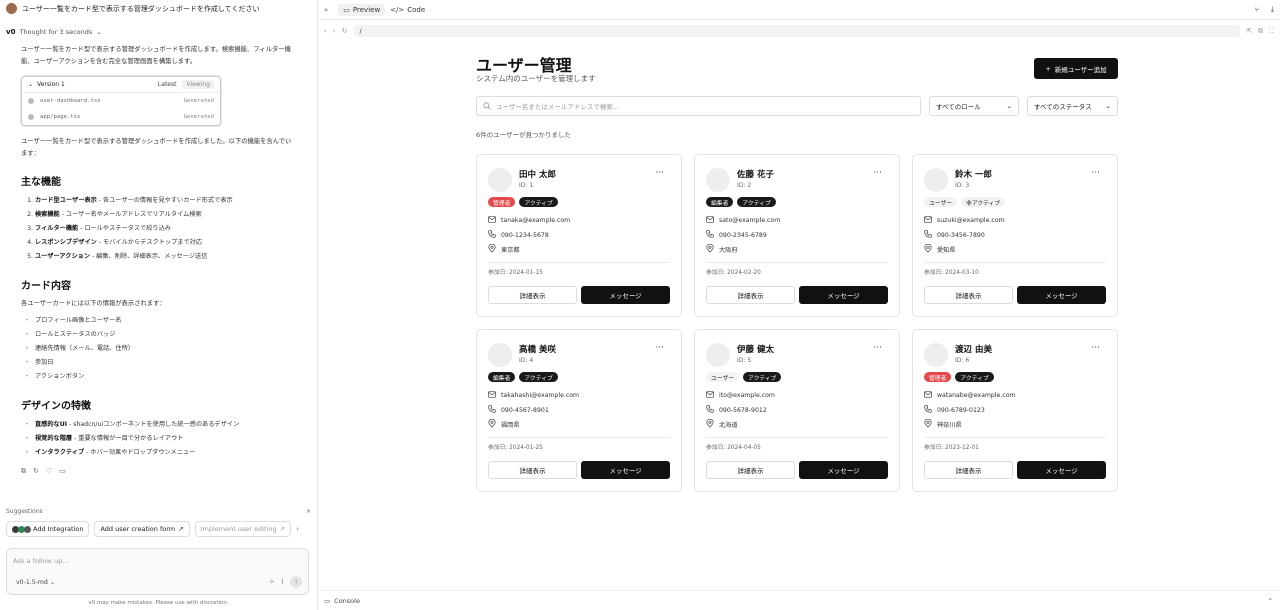 The width and height of the screenshot is (1280, 610). Describe the element at coordinates (1249, 31) in the screenshot. I see `select-icon: ⇱` at that location.